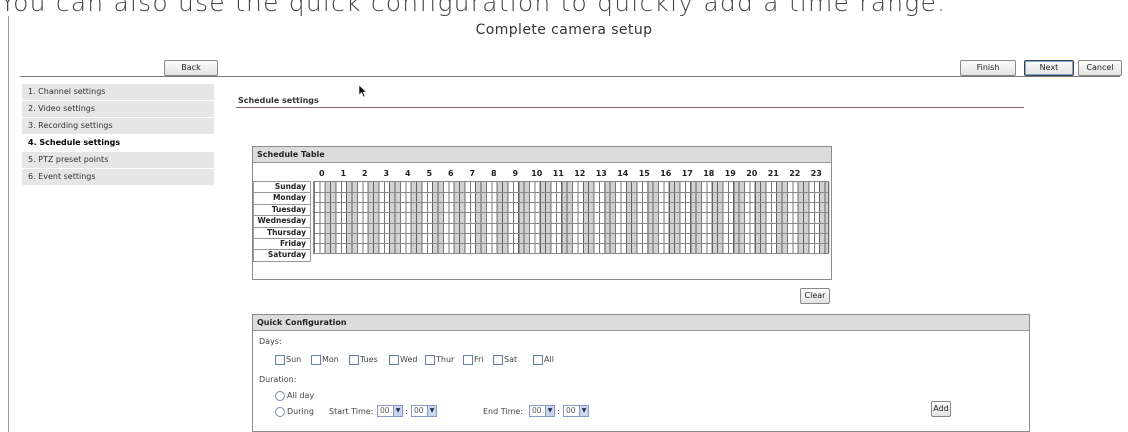 This screenshot has width=1128, height=432. What do you see at coordinates (641, 323) in the screenshot?
I see `quick-configuration-header: Quick Configuration` at bounding box center [641, 323].